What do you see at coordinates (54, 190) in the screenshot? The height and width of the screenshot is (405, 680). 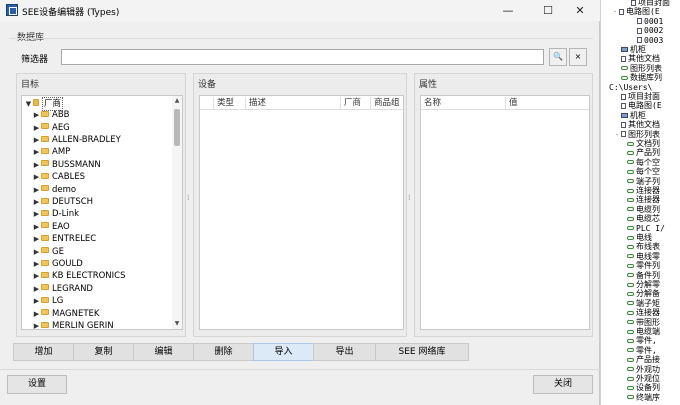 I see `manufacturer-item: ▶ demo` at bounding box center [54, 190].